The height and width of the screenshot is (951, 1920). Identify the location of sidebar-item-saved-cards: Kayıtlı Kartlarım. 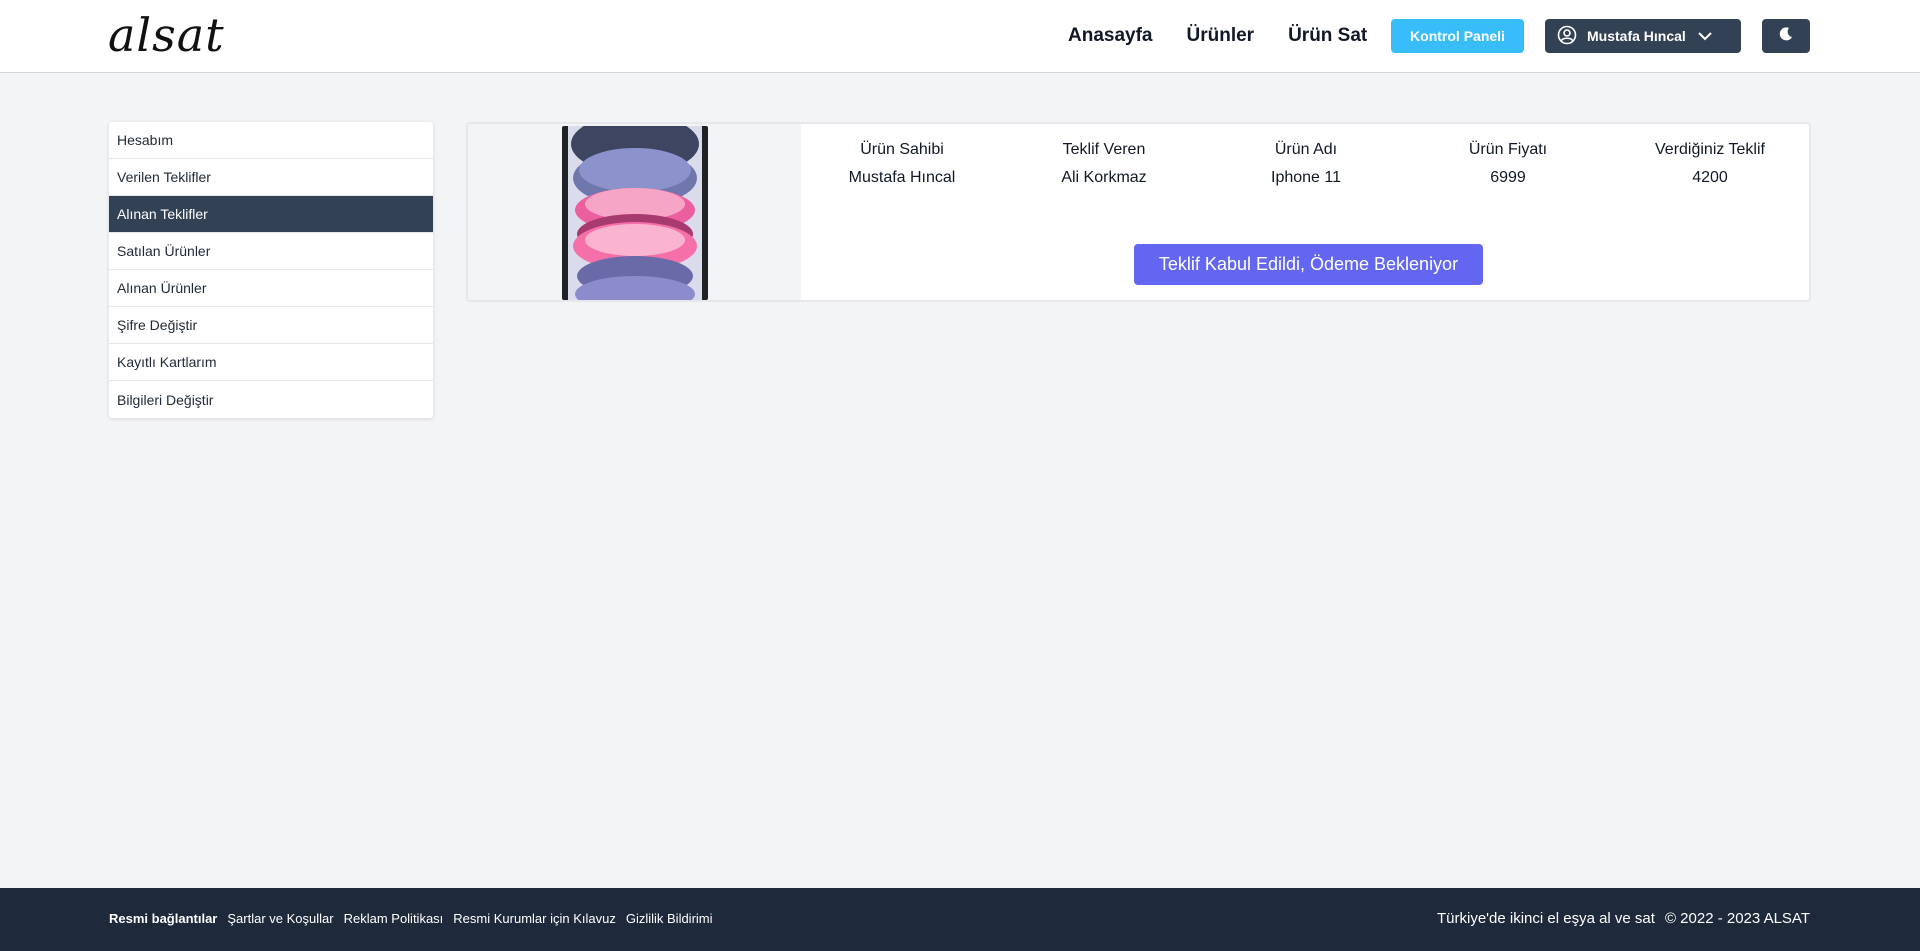
(271, 362).